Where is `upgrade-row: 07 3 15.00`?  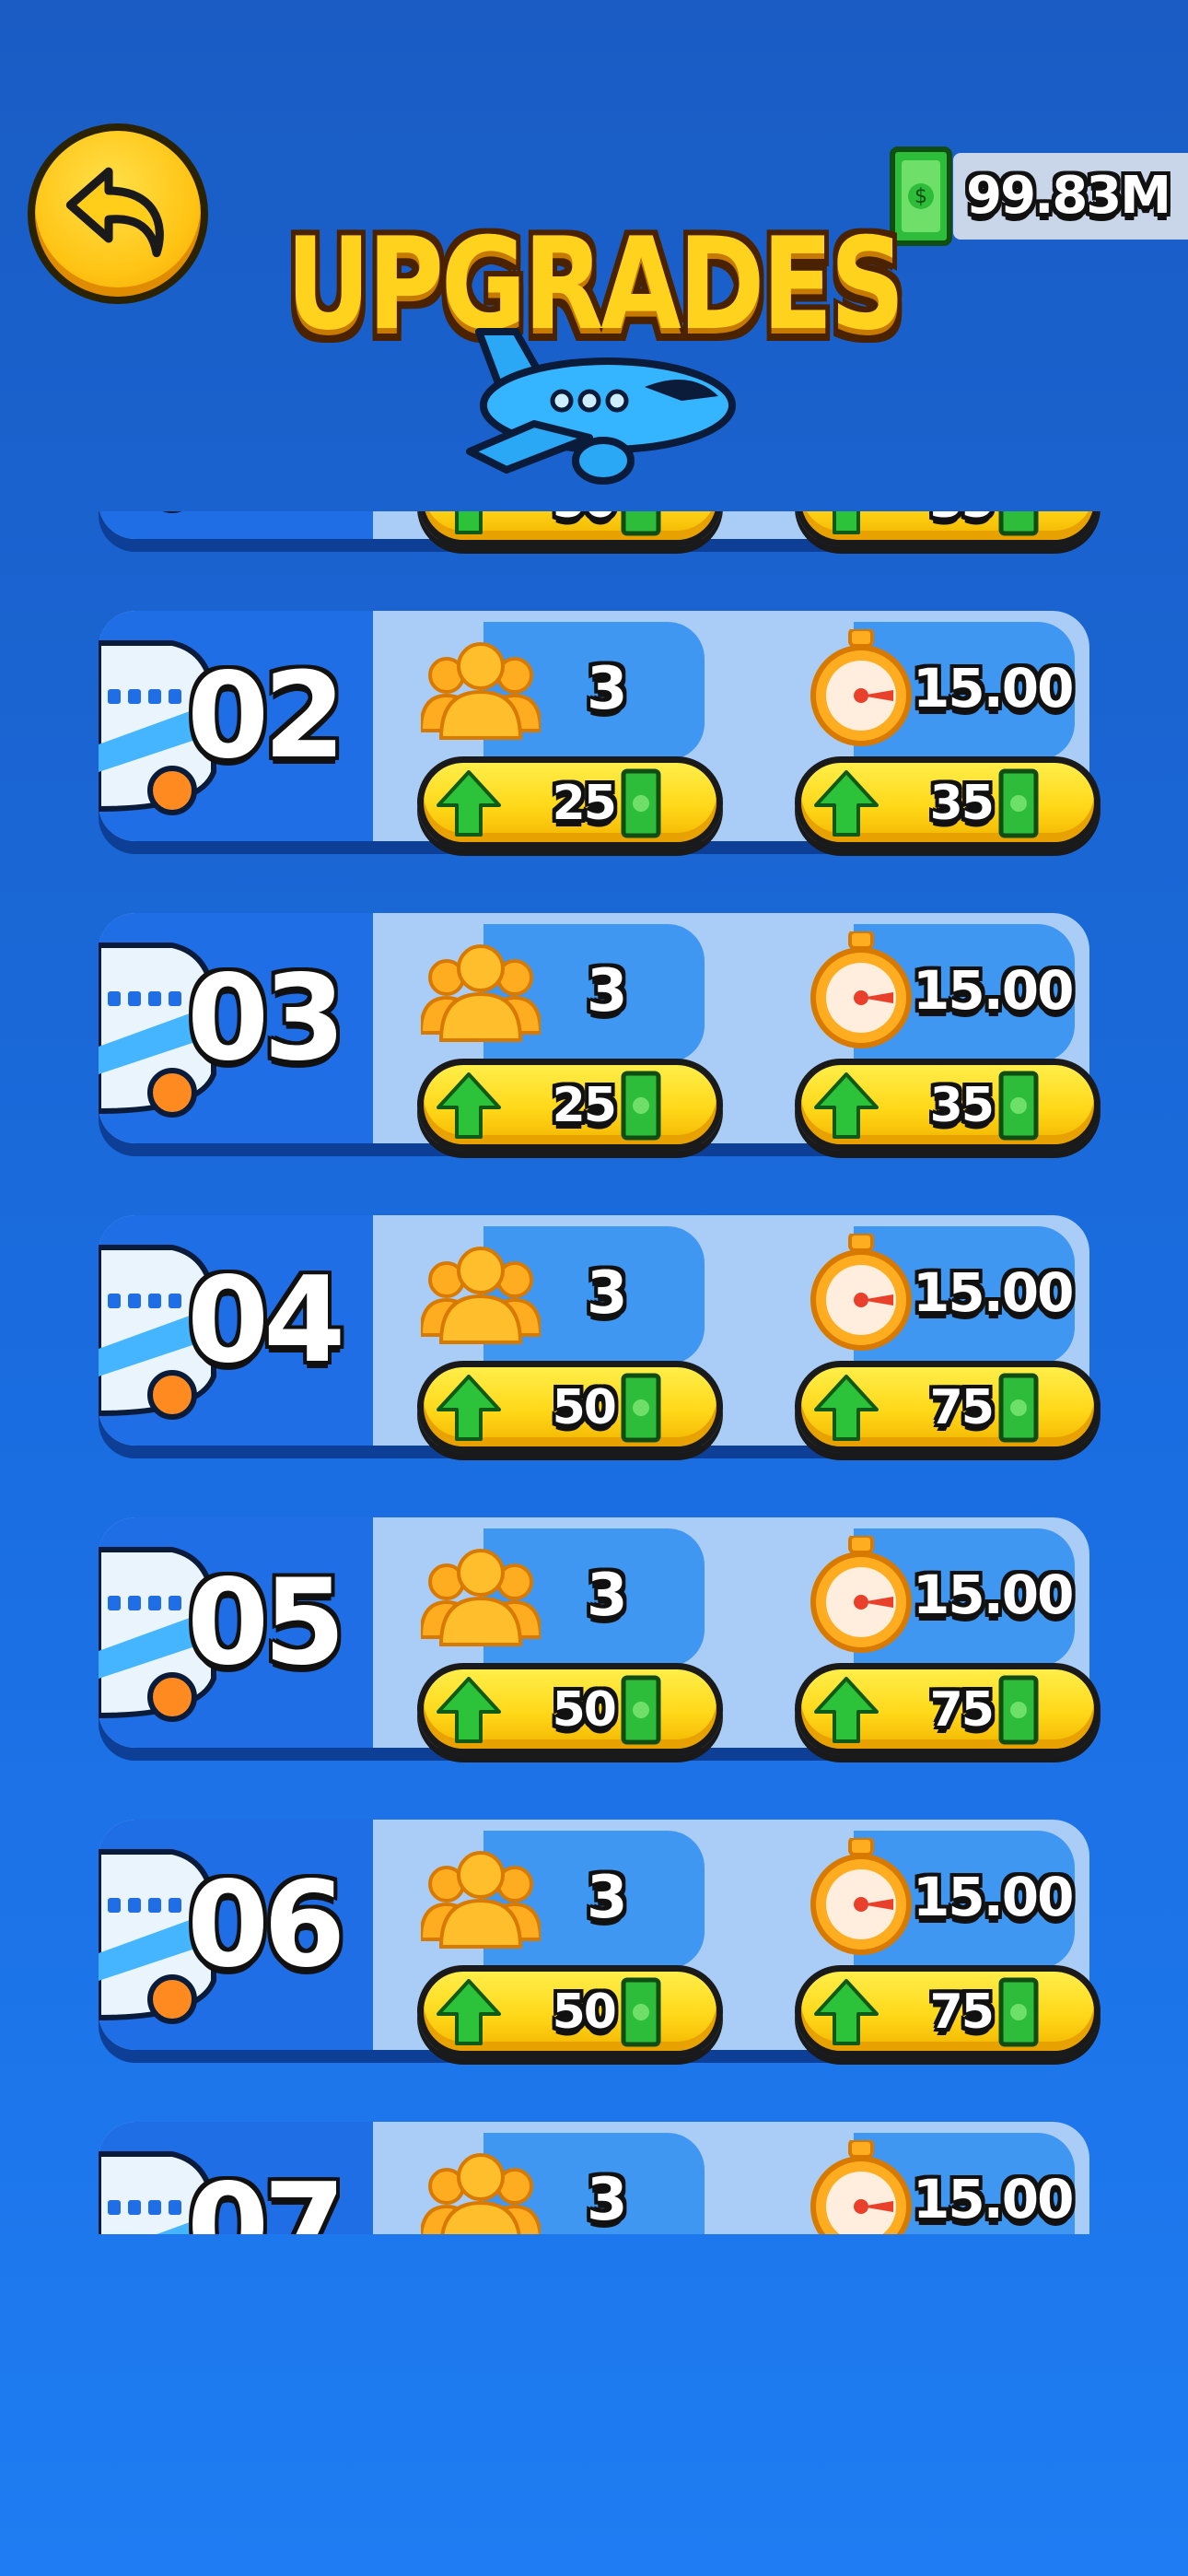 upgrade-row: 07 3 15.00 is located at coordinates (596, 2178).